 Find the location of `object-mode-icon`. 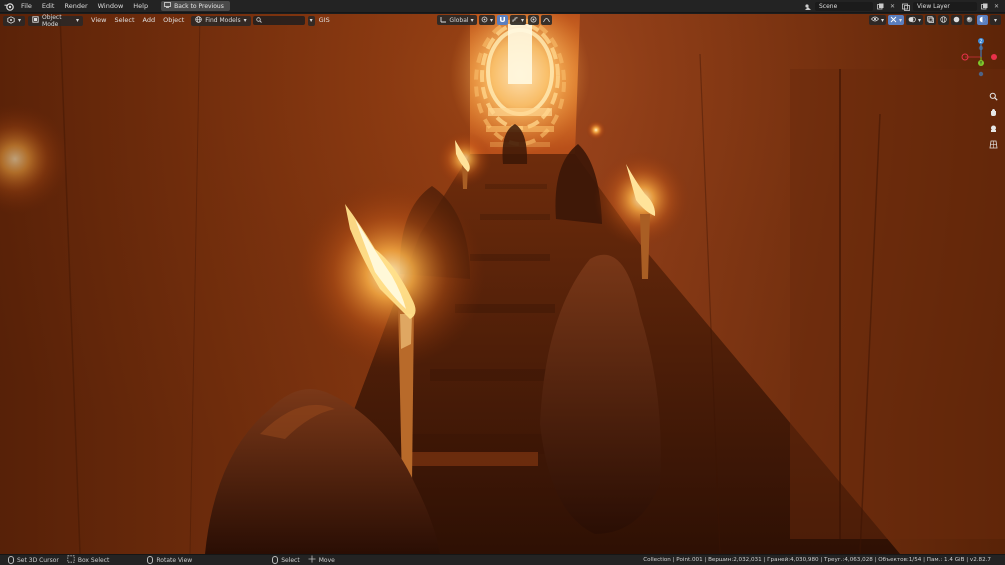

object-mode-icon is located at coordinates (35, 20).